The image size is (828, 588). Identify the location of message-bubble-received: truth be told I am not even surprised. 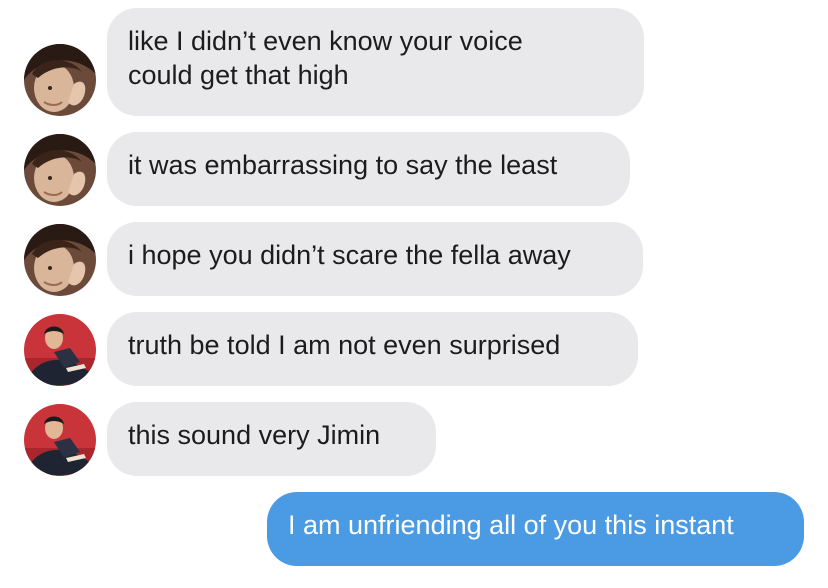
(372, 349).